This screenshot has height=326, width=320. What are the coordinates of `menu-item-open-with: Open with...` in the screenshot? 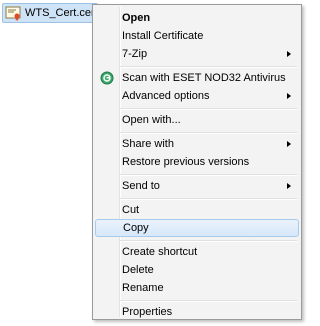 It's located at (197, 120).